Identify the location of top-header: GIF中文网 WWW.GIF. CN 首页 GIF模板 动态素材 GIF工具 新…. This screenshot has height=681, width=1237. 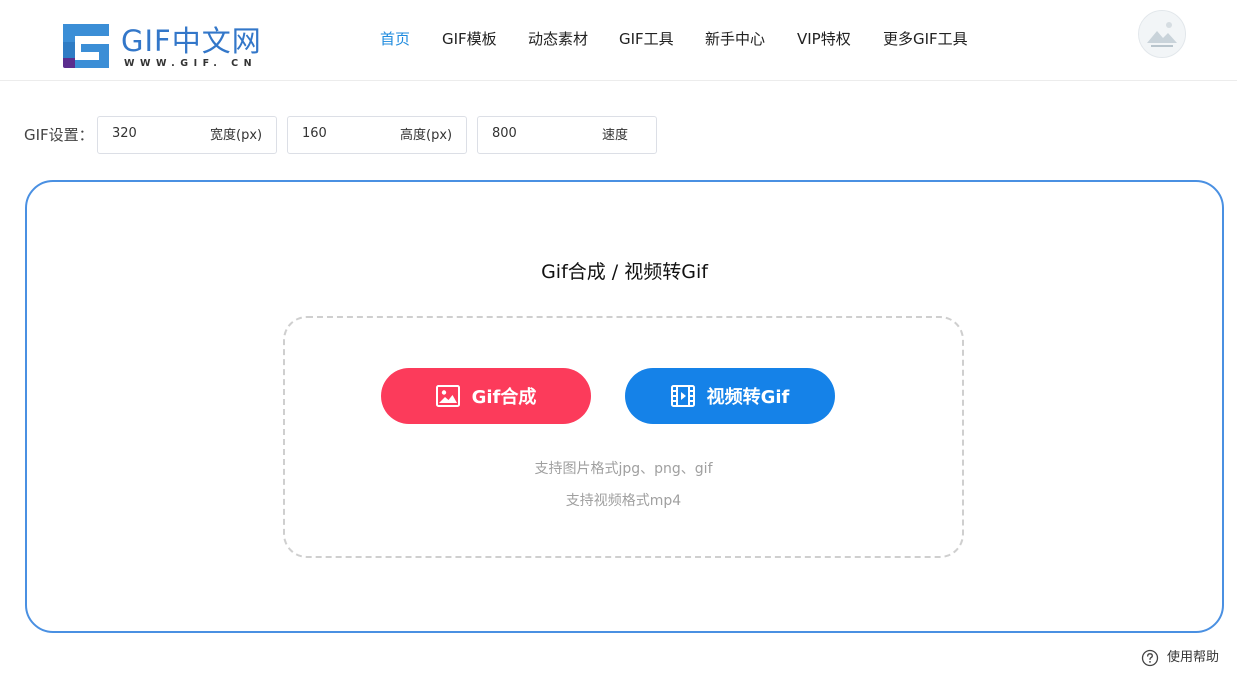
(618, 40).